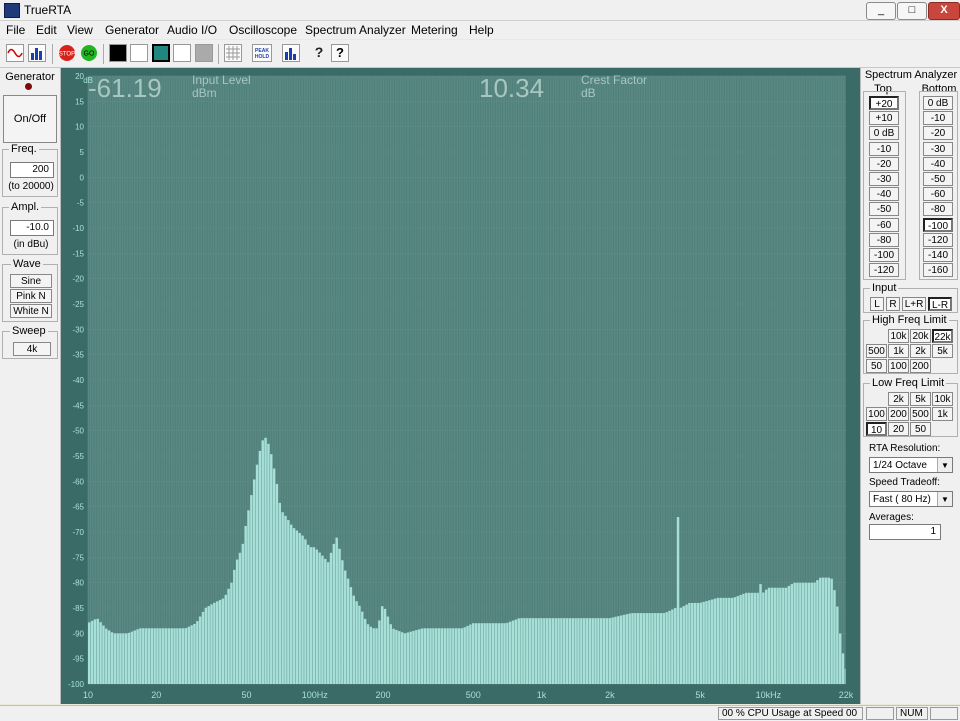  I want to click on ampl-field: -10.0, so click(32, 228).